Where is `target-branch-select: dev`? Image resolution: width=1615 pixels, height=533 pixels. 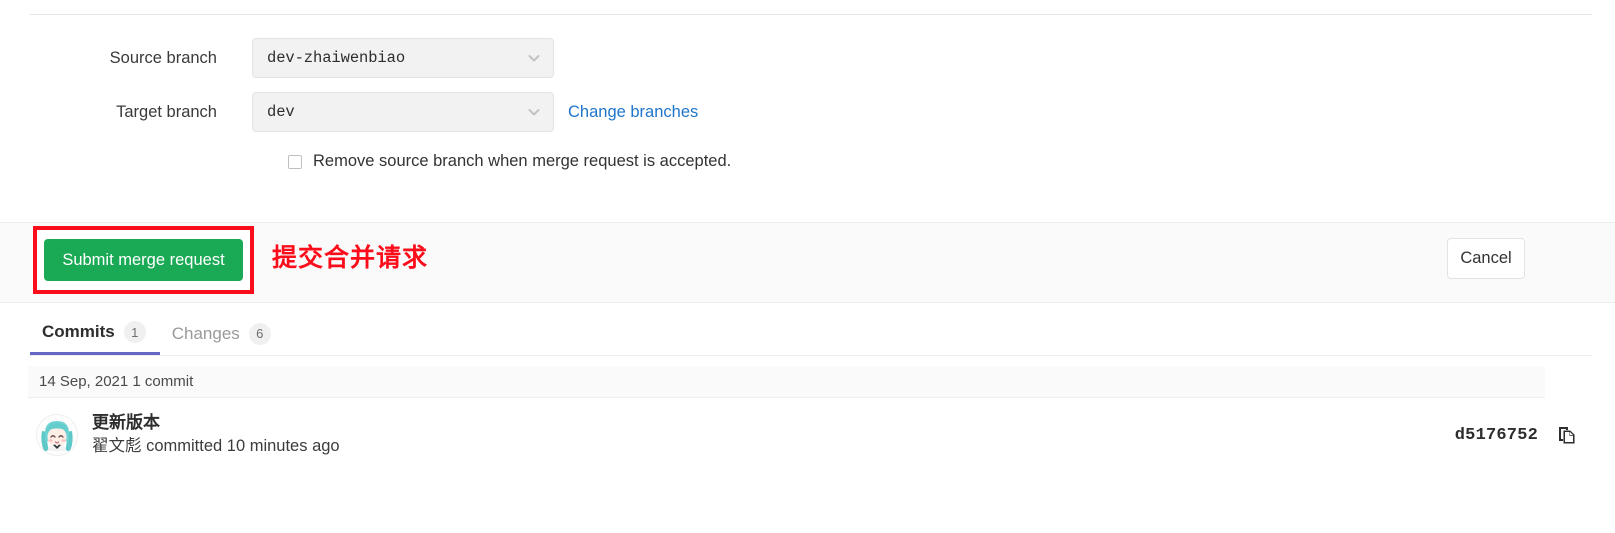 target-branch-select: dev is located at coordinates (403, 112).